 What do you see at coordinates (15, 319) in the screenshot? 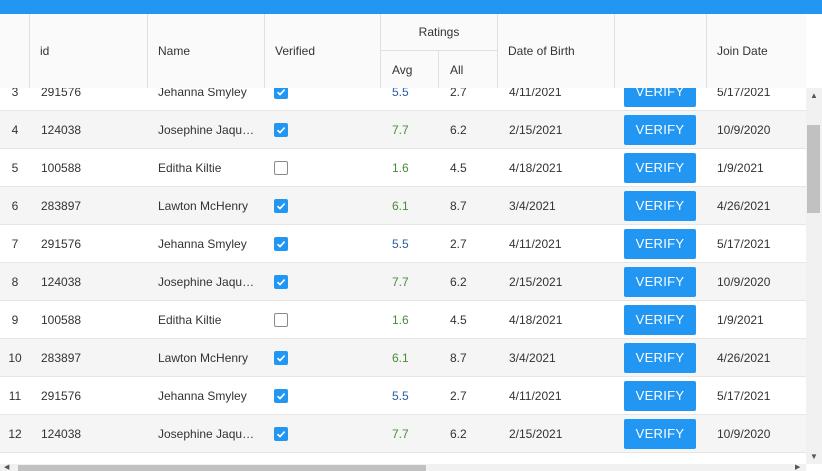
I see `row-number: 9` at bounding box center [15, 319].